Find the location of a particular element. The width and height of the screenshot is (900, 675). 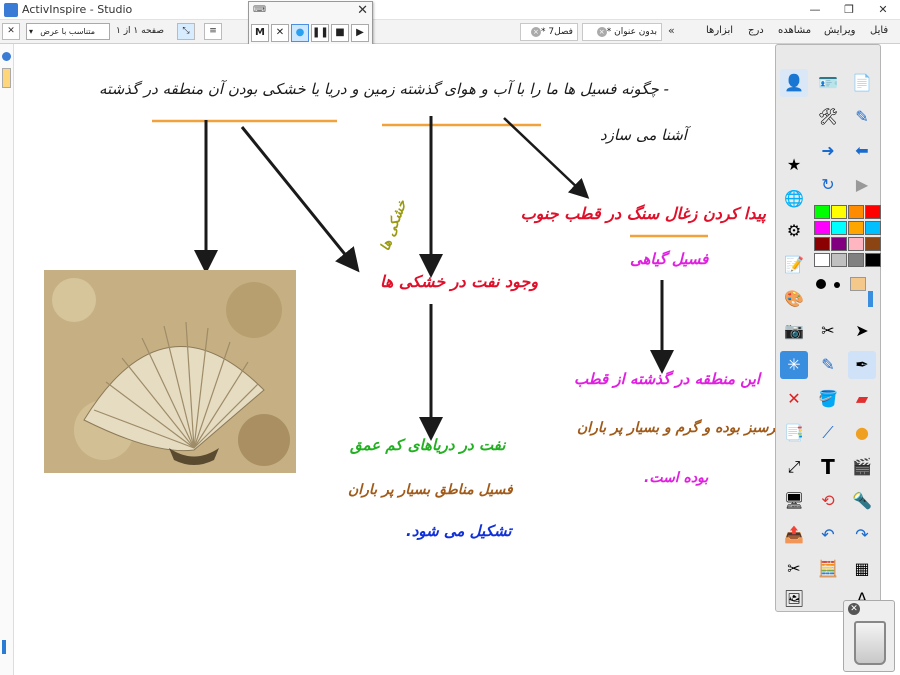

color-picker-icon: 🎨 is located at coordinates (794, 299).